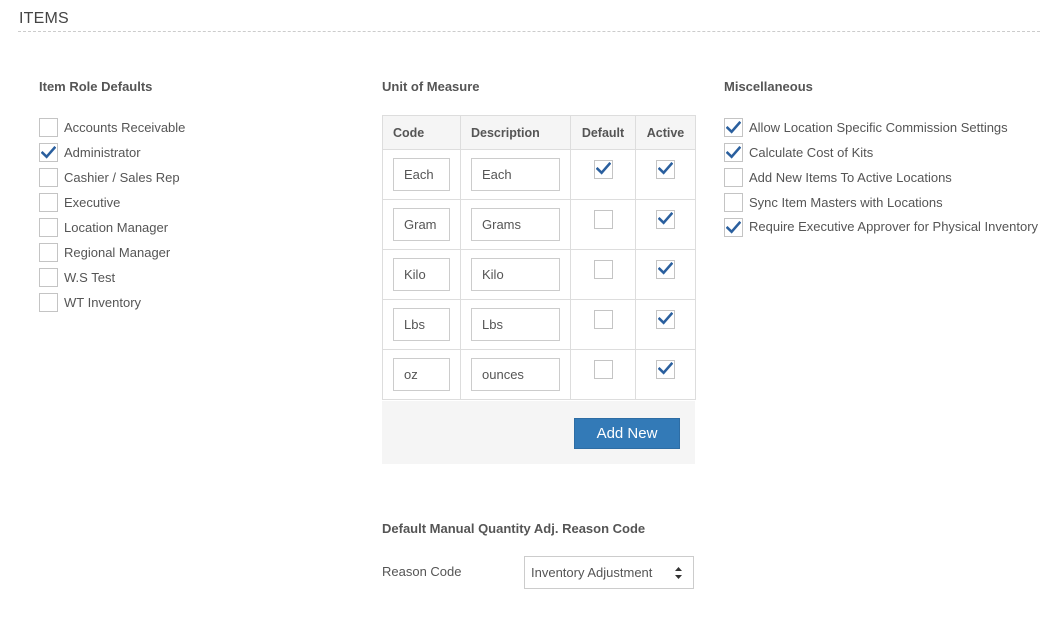 The width and height of the screenshot is (1040, 622). Describe the element at coordinates (103, 302) in the screenshot. I see `role-label: WT Inventory` at that location.